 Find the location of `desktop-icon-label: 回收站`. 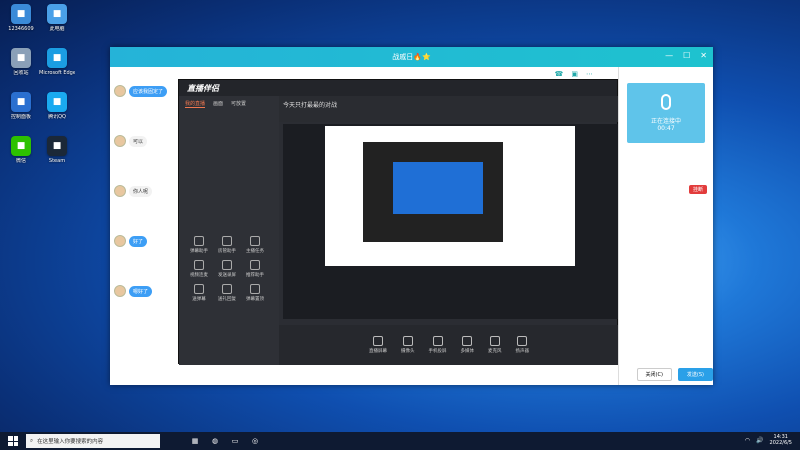

desktop-icon-label: 回收站 is located at coordinates (21, 73).